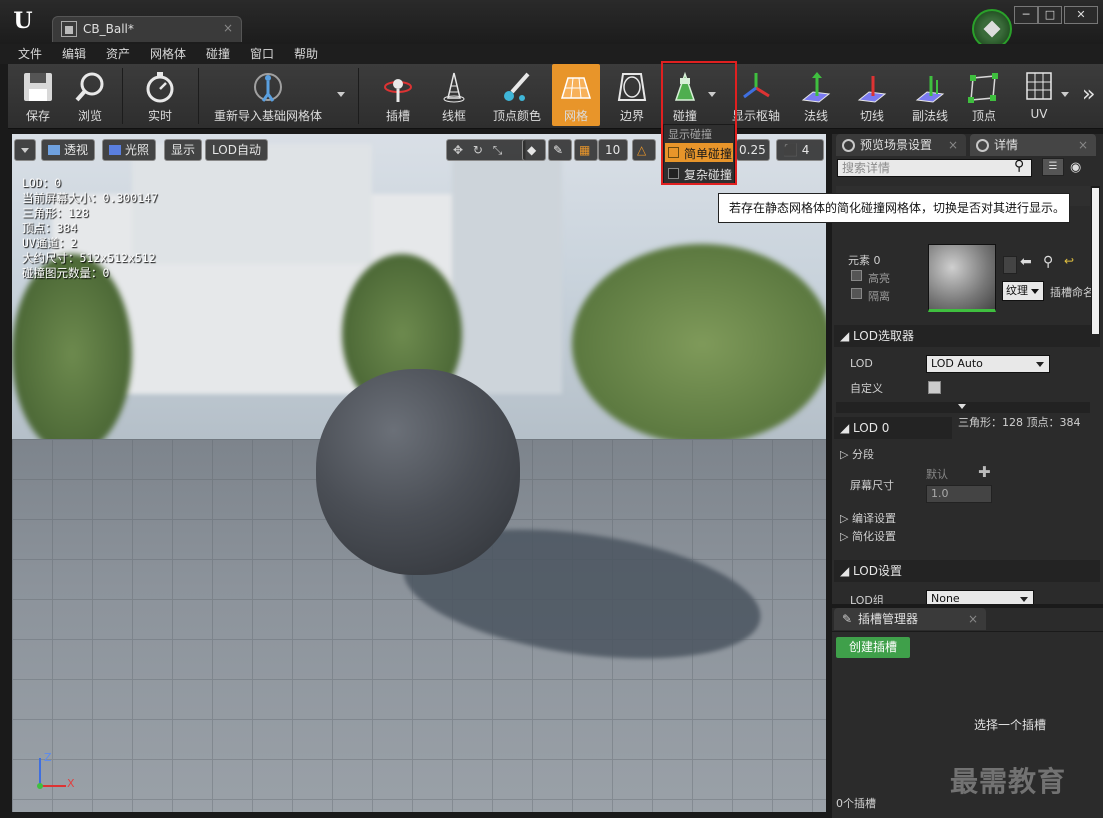  What do you see at coordinates (54, 150) in the screenshot?
I see `perspective-icon` at bounding box center [54, 150].